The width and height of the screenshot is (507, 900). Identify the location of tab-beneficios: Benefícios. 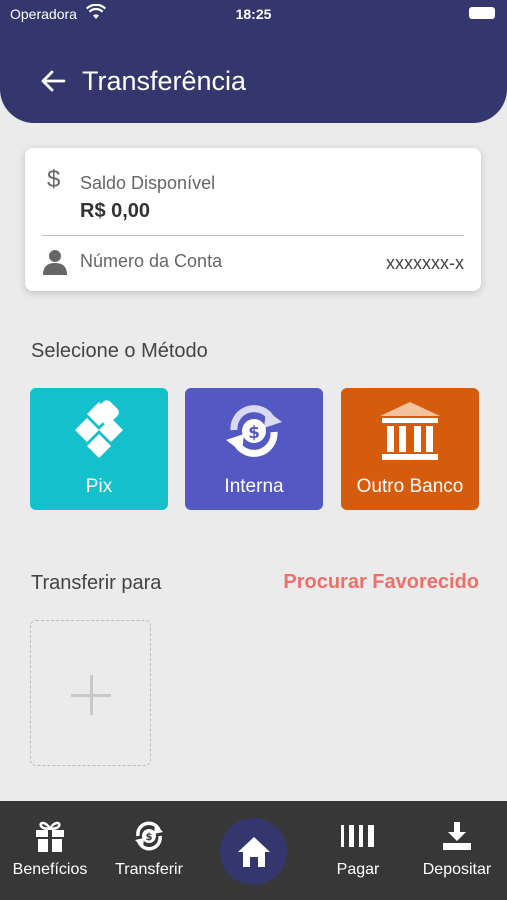
(50, 849).